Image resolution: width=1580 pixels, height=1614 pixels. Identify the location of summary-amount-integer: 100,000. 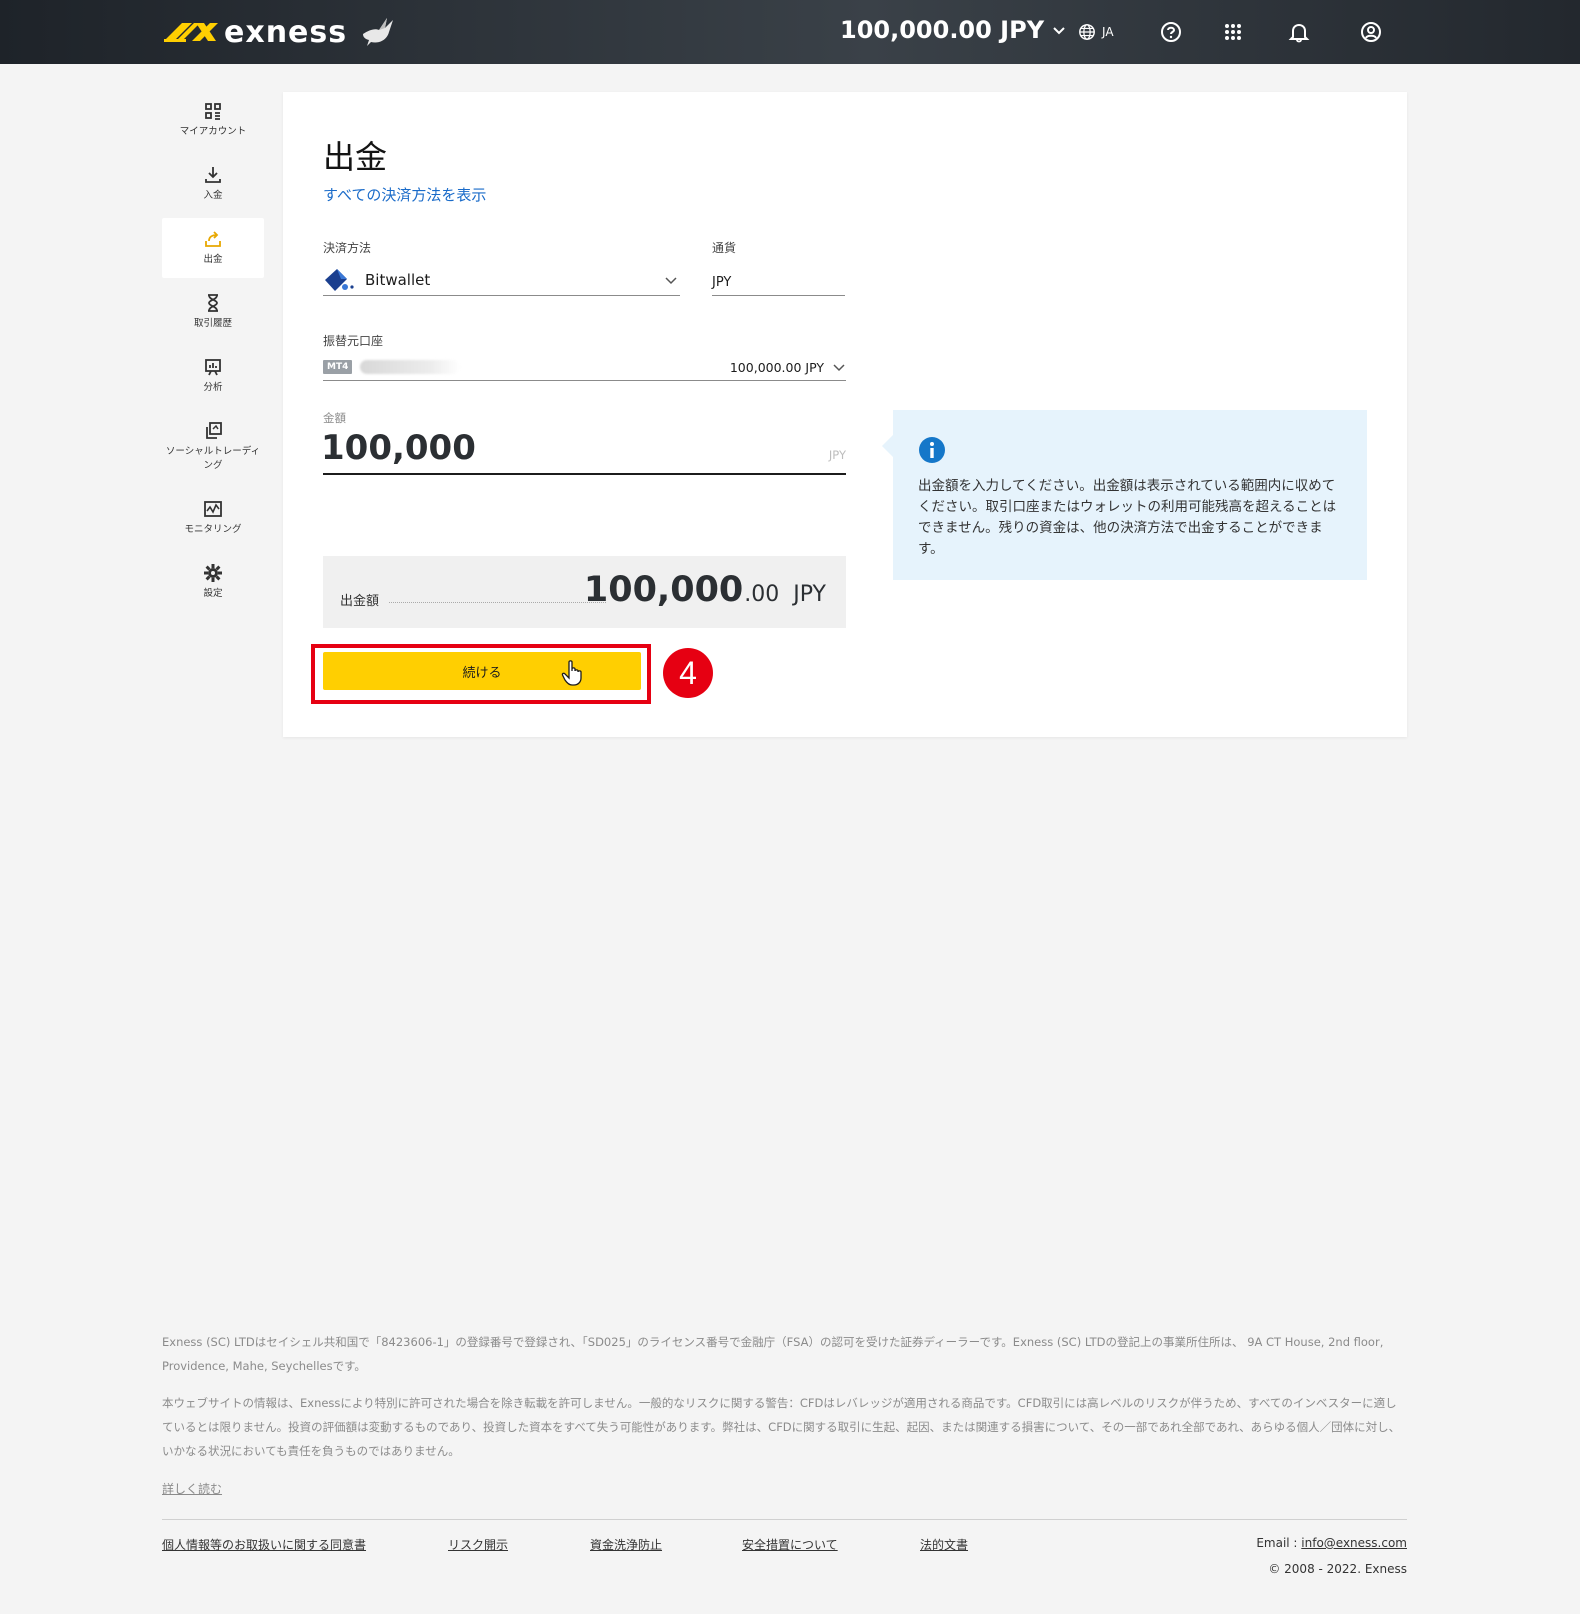
(663, 590).